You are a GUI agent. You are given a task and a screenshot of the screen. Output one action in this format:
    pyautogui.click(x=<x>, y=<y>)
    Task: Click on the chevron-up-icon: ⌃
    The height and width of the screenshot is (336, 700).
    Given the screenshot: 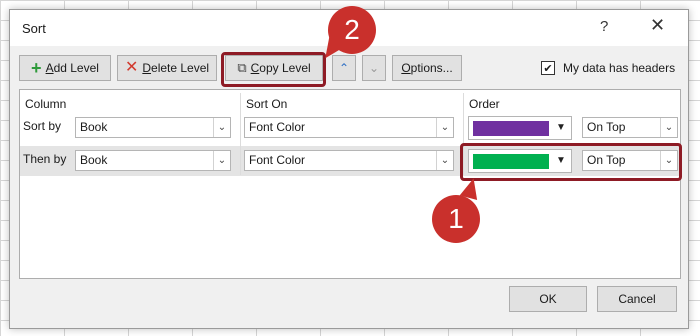 What is the action you would take?
    pyautogui.click(x=344, y=68)
    